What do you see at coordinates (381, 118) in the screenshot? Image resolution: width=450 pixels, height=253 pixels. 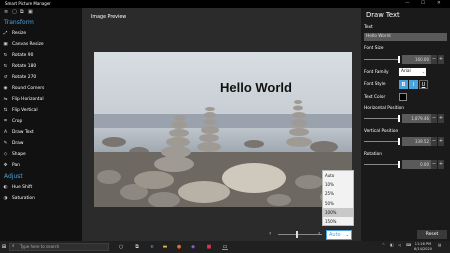 I see `horizontal-slider-track` at bounding box center [381, 118].